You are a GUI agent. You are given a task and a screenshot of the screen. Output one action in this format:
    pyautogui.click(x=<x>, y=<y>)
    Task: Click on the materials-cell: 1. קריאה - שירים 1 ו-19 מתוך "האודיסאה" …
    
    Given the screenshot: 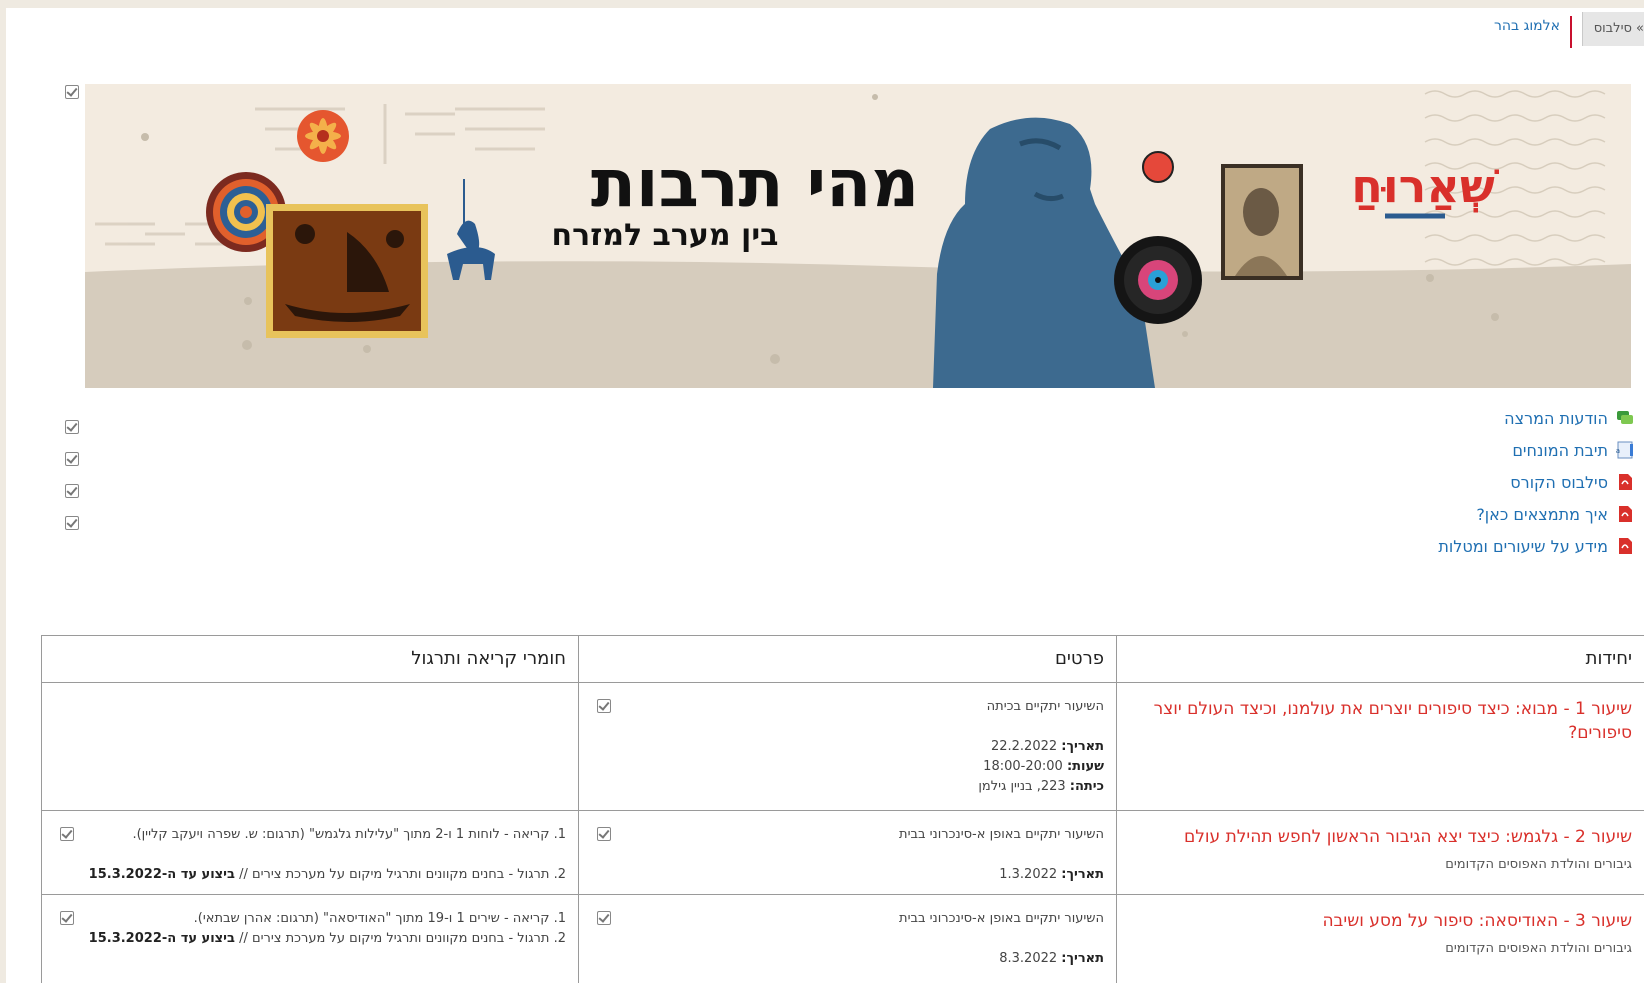 What is the action you would take?
    pyautogui.click(x=310, y=938)
    